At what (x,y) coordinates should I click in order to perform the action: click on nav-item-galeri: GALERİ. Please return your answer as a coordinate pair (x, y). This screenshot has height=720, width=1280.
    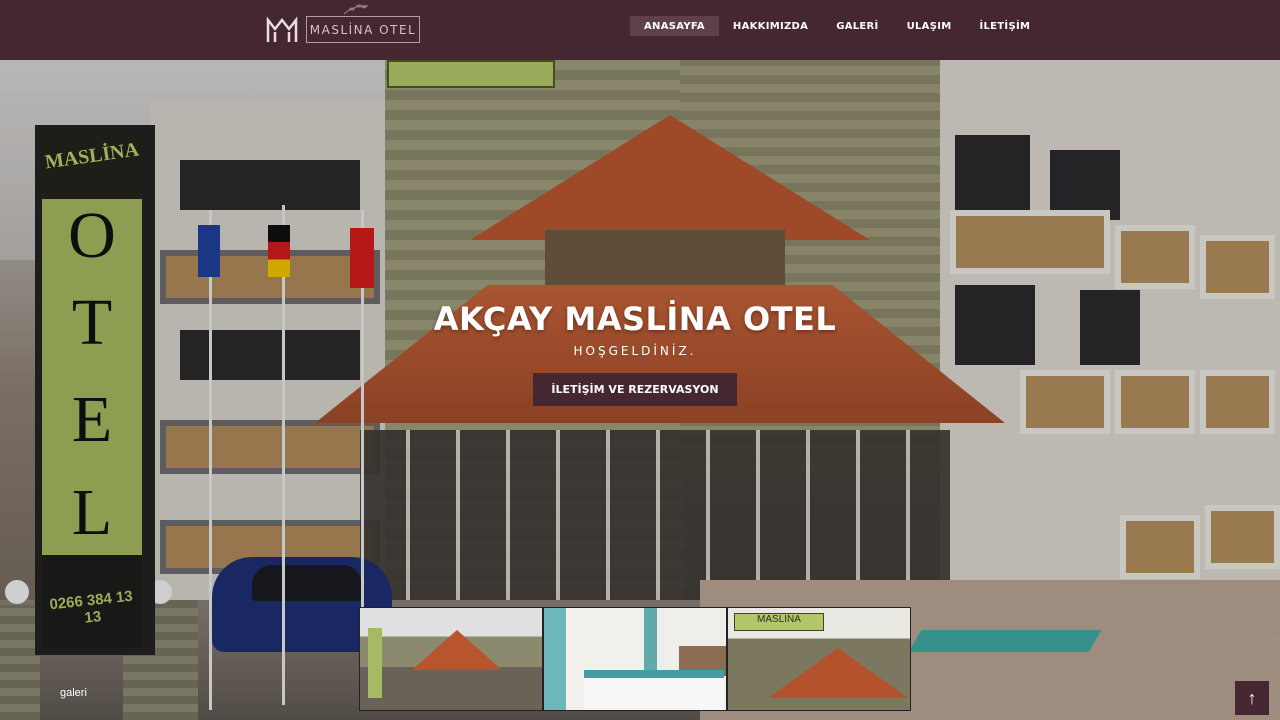
    Looking at the image, I should click on (857, 26).